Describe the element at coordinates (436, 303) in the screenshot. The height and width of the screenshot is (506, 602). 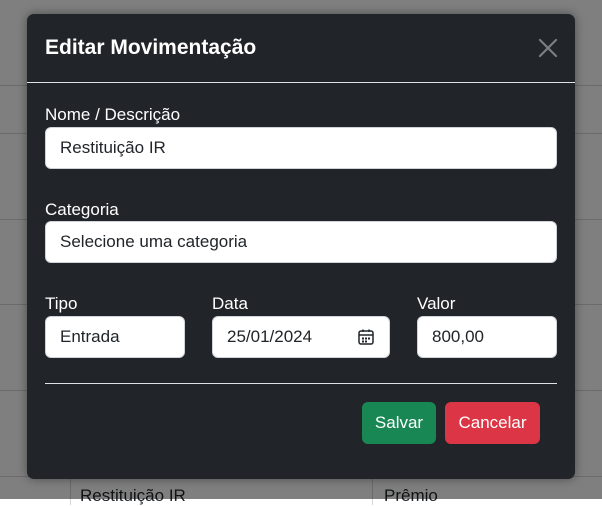
I see `amount-label: Valor` at that location.